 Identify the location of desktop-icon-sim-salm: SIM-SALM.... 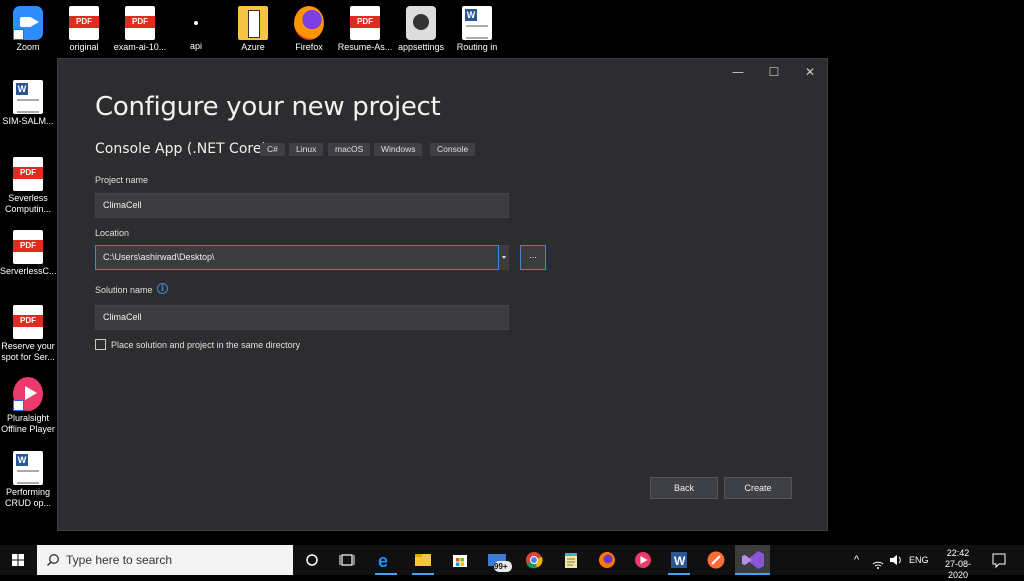
(28, 103).